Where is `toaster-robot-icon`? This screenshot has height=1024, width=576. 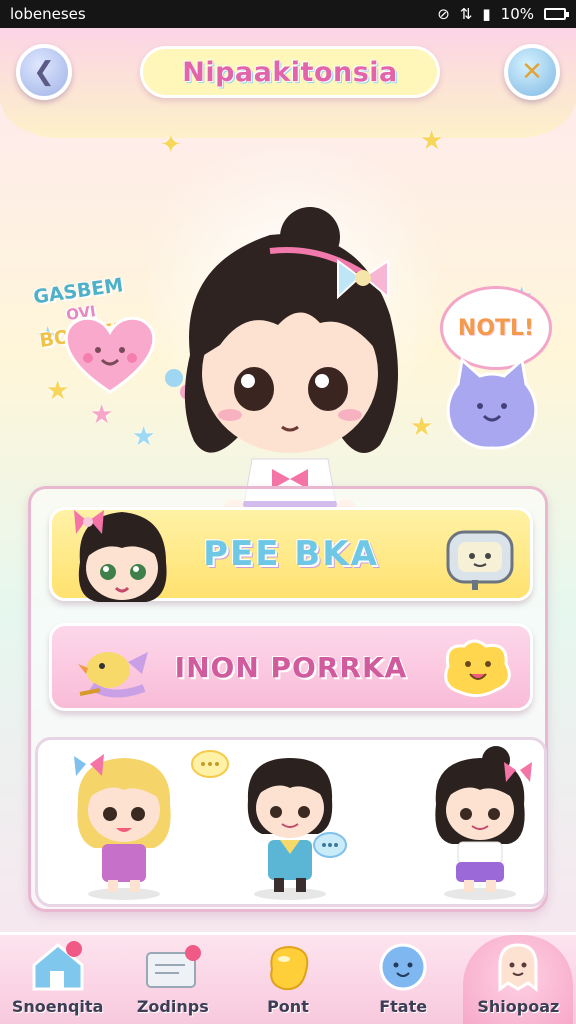
toaster-robot-icon is located at coordinates (480, 560).